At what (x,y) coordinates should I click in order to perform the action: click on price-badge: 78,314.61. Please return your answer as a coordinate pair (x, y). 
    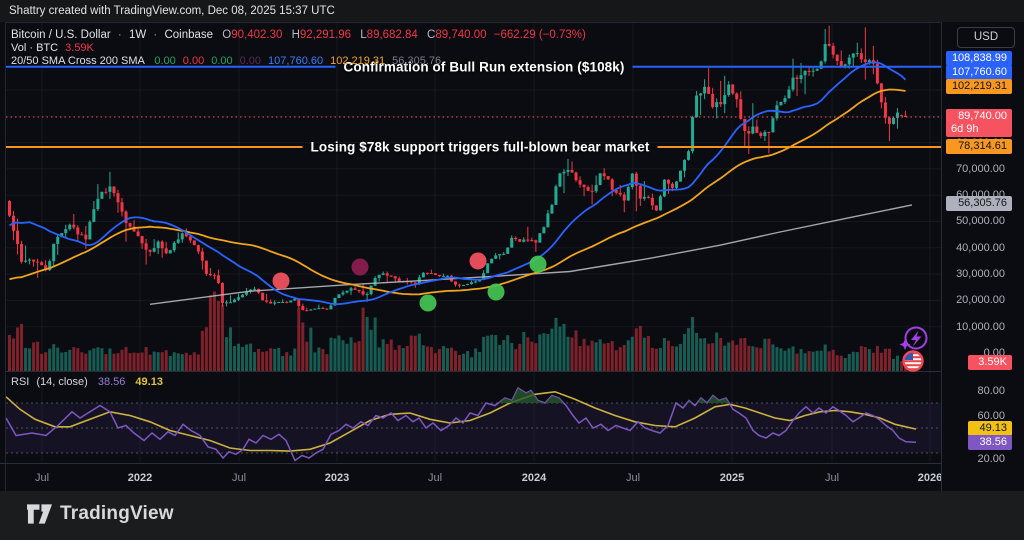
    Looking at the image, I should click on (979, 146).